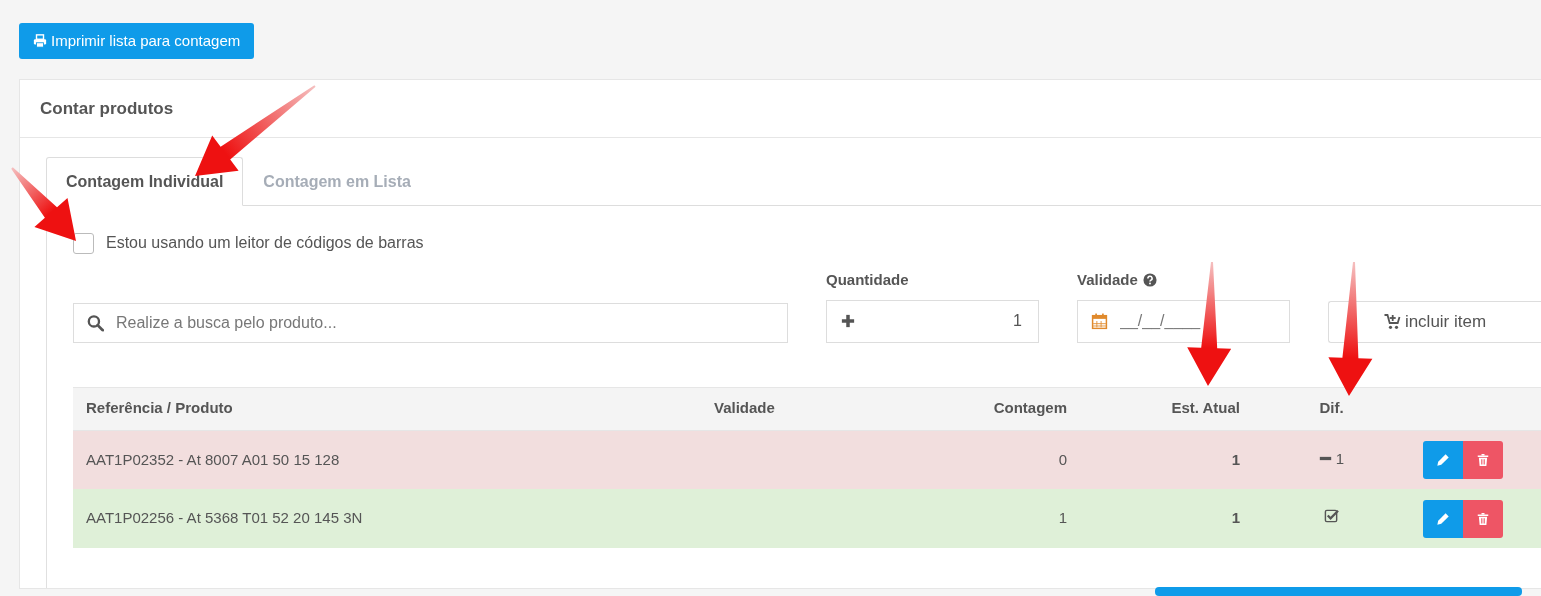  Describe the element at coordinates (95, 322) in the screenshot. I see `search-icon` at that location.